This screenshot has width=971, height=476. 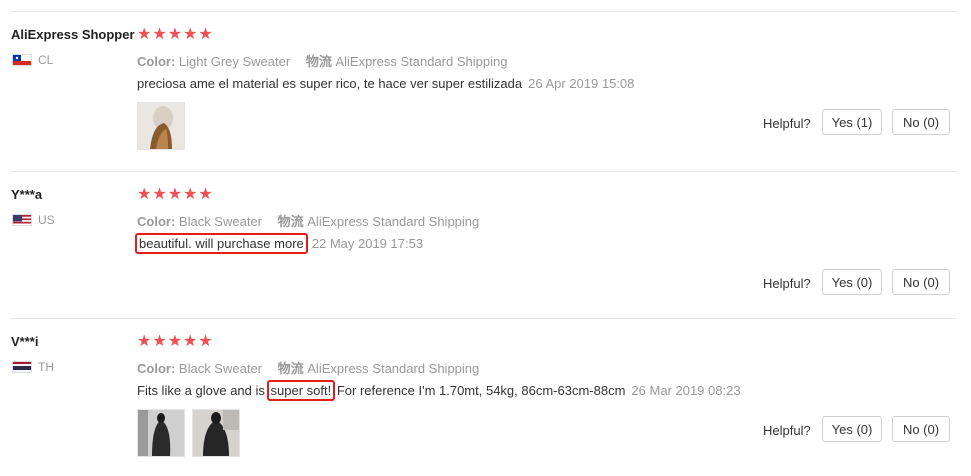 What do you see at coordinates (22, 60) in the screenshot?
I see `chile-flag-icon` at bounding box center [22, 60].